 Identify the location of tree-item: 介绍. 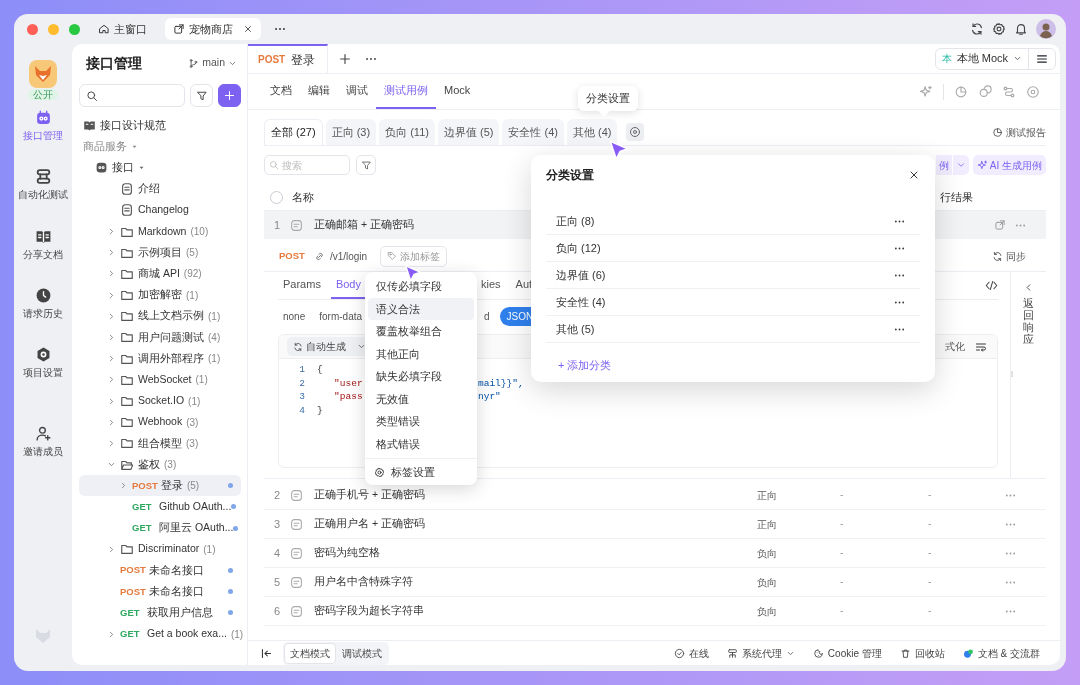
(160, 189).